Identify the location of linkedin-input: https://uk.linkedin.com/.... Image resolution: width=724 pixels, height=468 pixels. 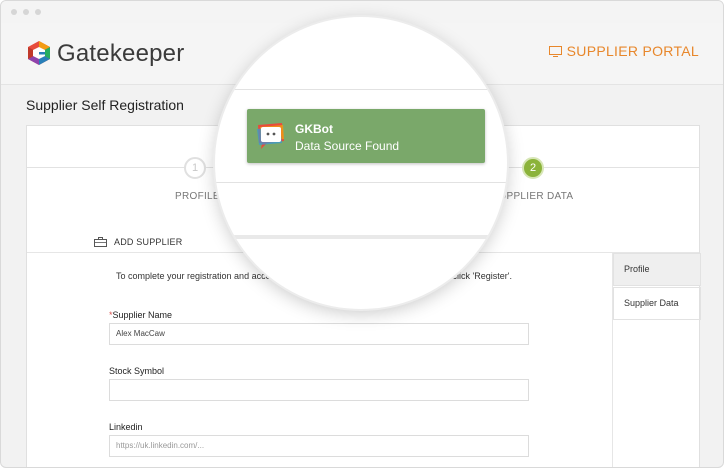
(319, 446).